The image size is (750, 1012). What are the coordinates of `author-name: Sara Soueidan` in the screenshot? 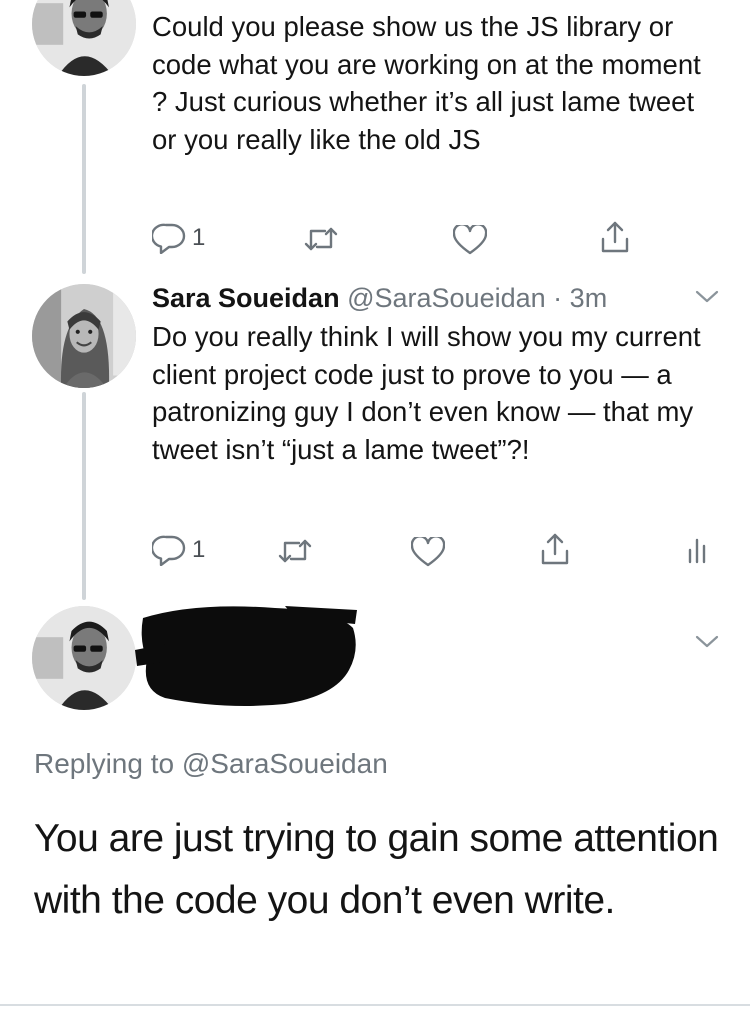 It's located at (246, 298).